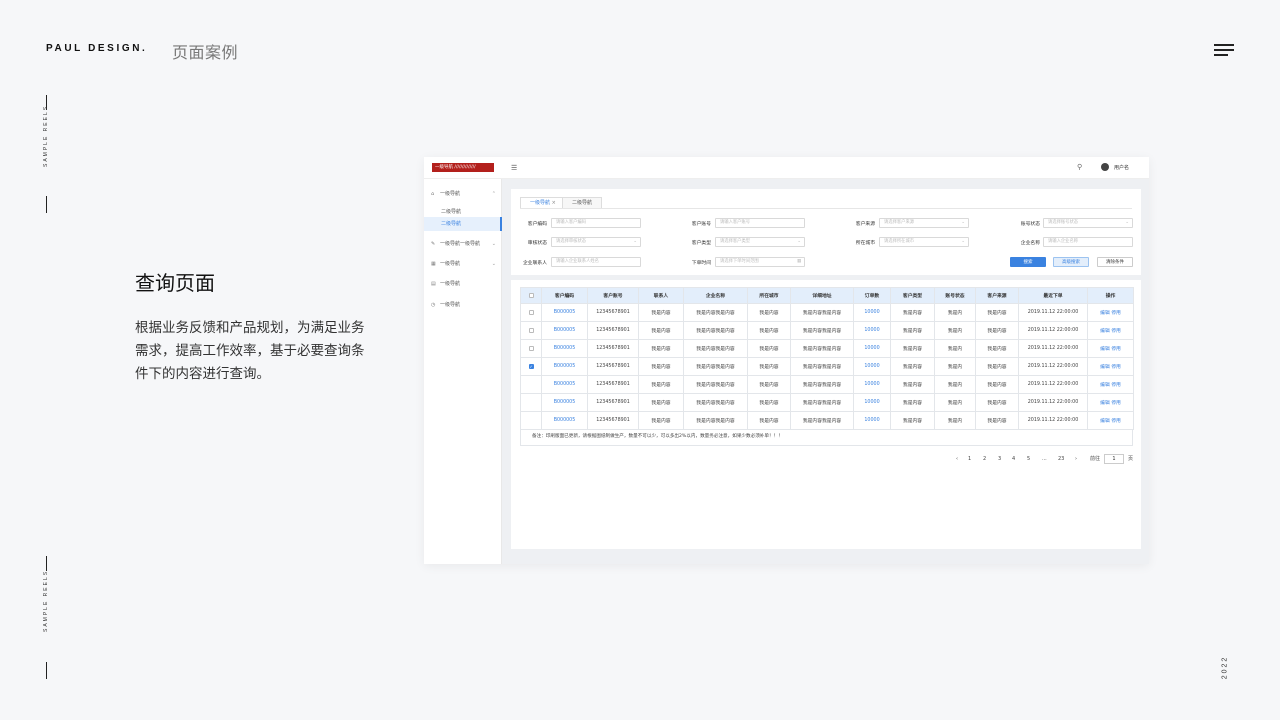  What do you see at coordinates (175, 283) in the screenshot?
I see `page-title: 查询页面` at bounding box center [175, 283].